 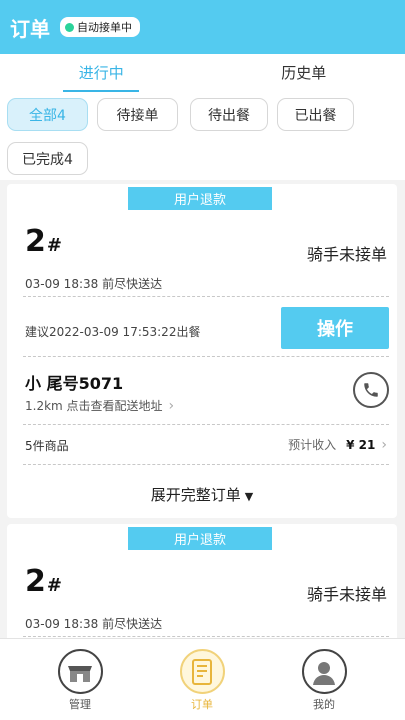 I want to click on income-row: 预计收入 ¥ 21 ›, so click(x=337, y=444).